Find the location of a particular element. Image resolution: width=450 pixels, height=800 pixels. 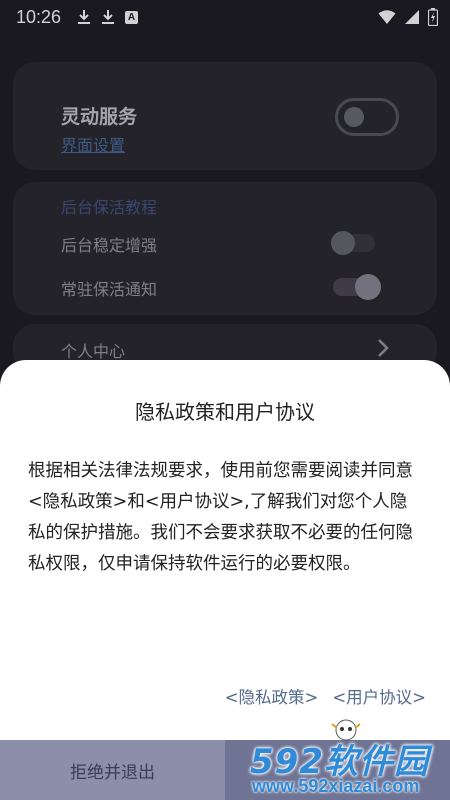

privacy-policy-link: <隐私政策> is located at coordinates (272, 696).